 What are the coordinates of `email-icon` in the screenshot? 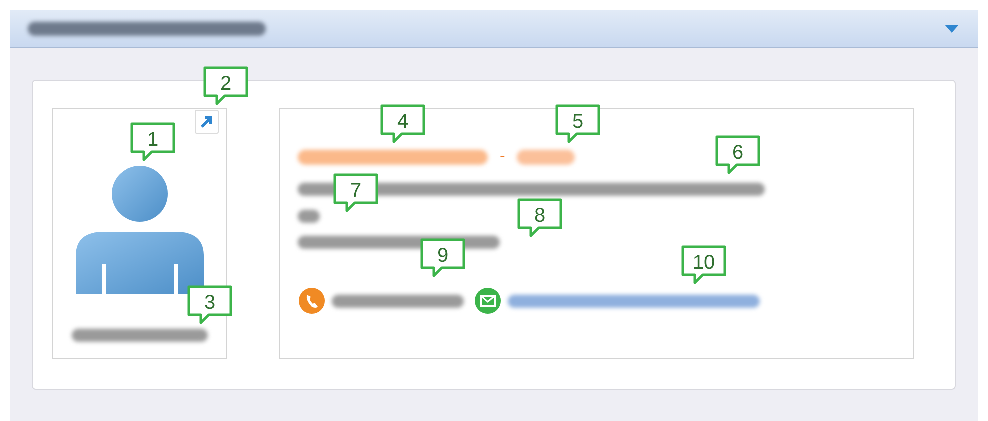 It's located at (488, 301).